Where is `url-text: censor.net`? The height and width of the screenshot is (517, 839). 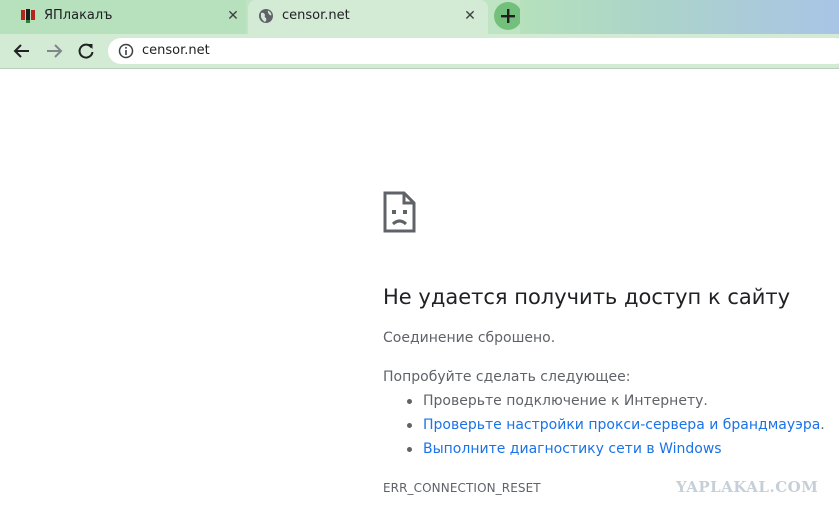 url-text: censor.net is located at coordinates (176, 51).